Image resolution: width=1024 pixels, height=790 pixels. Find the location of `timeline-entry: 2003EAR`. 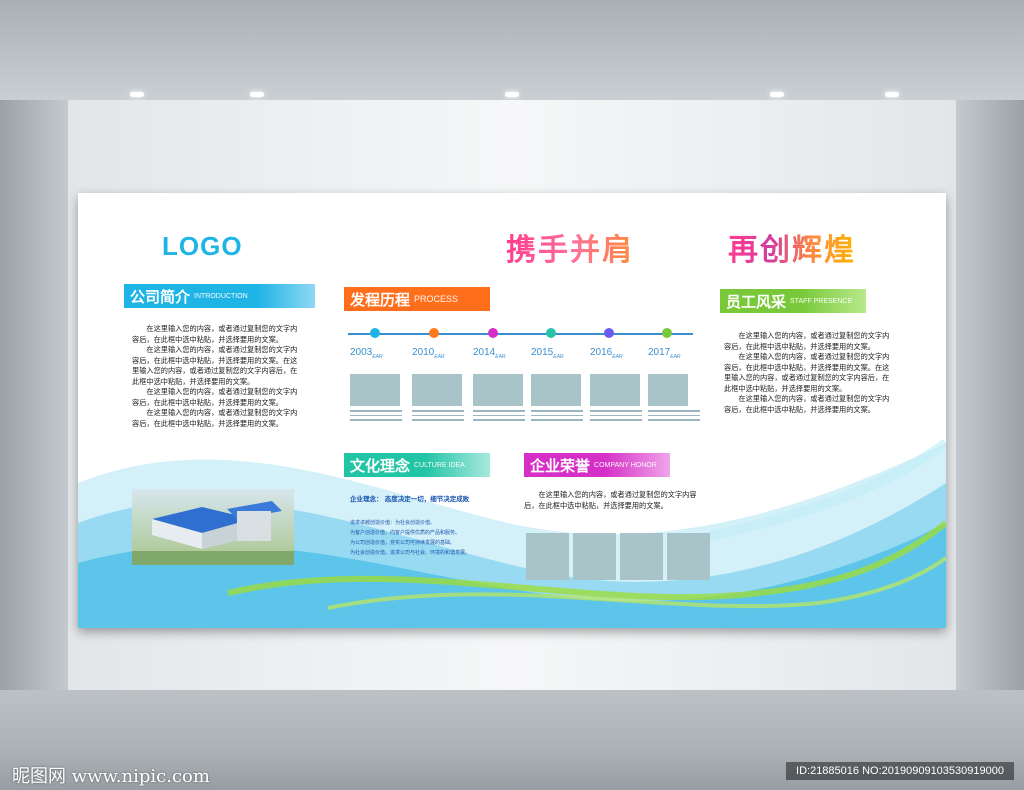

timeline-entry: 2003EAR is located at coordinates (376, 385).